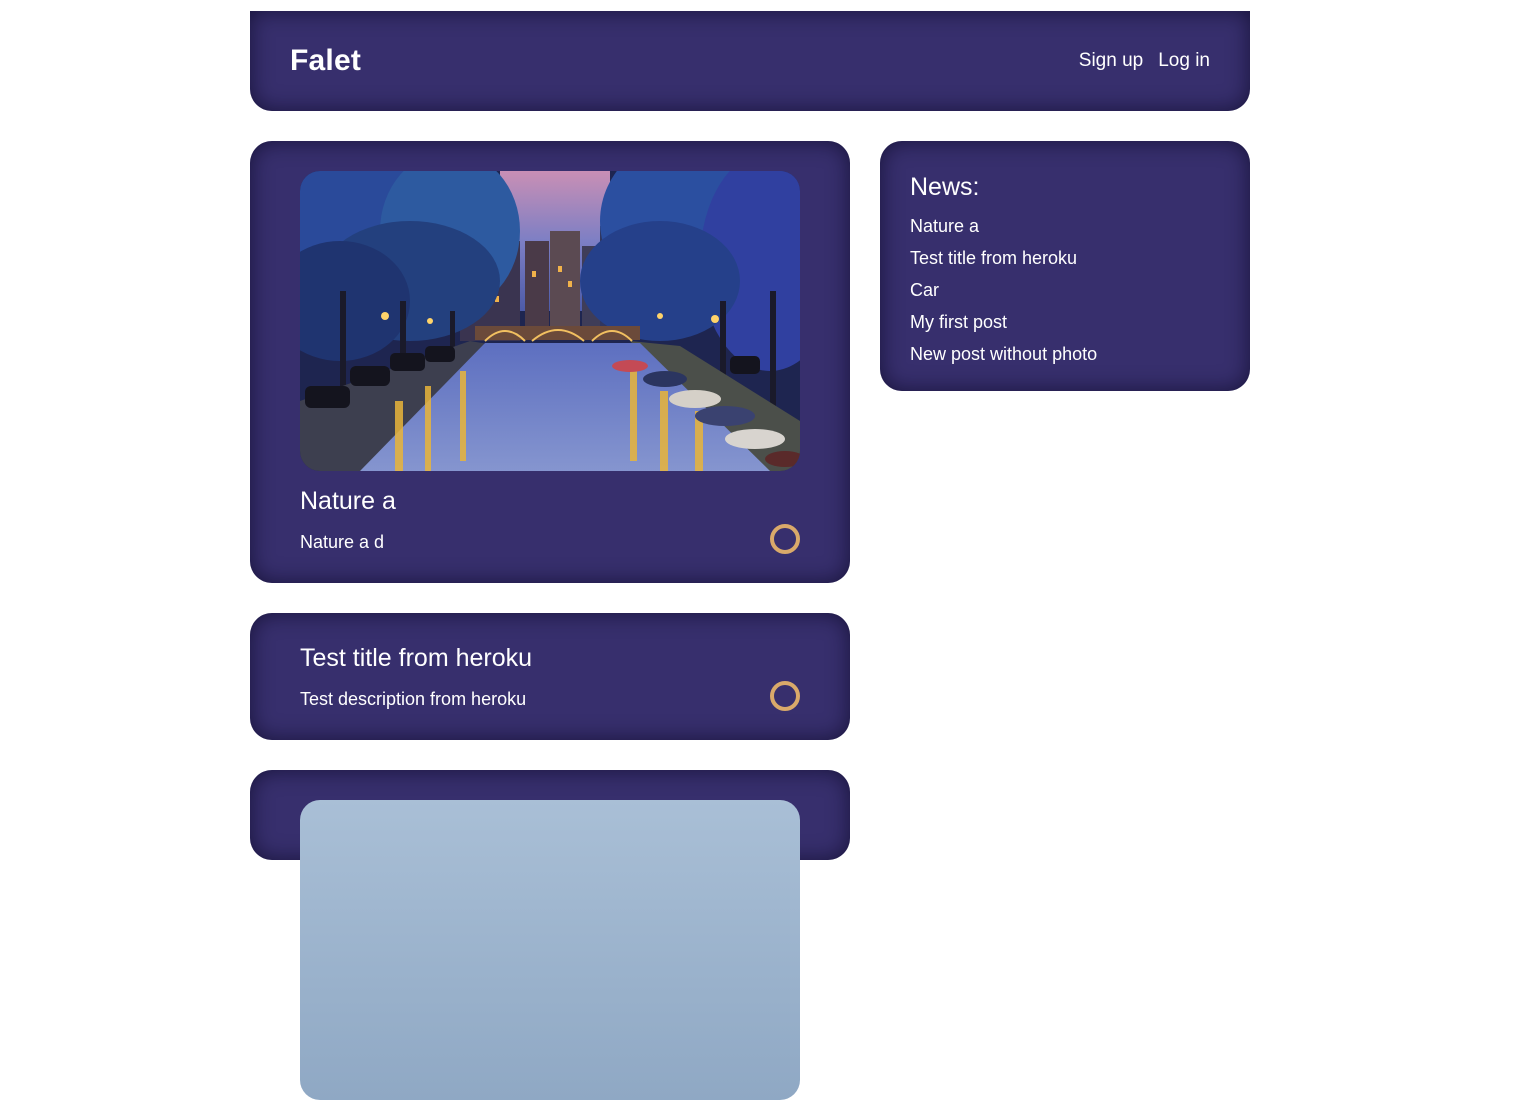 The width and height of the screenshot is (1525, 1100). I want to click on news-item: My first post, so click(1003, 322).